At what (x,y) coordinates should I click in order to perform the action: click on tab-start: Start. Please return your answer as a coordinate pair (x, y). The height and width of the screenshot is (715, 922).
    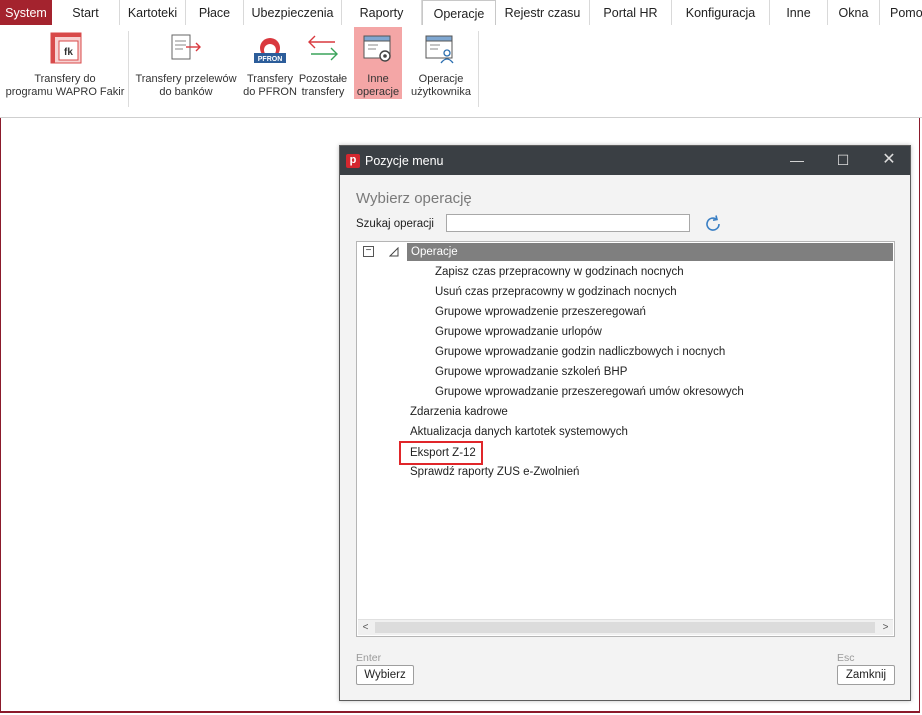
    Looking at the image, I should click on (86, 12).